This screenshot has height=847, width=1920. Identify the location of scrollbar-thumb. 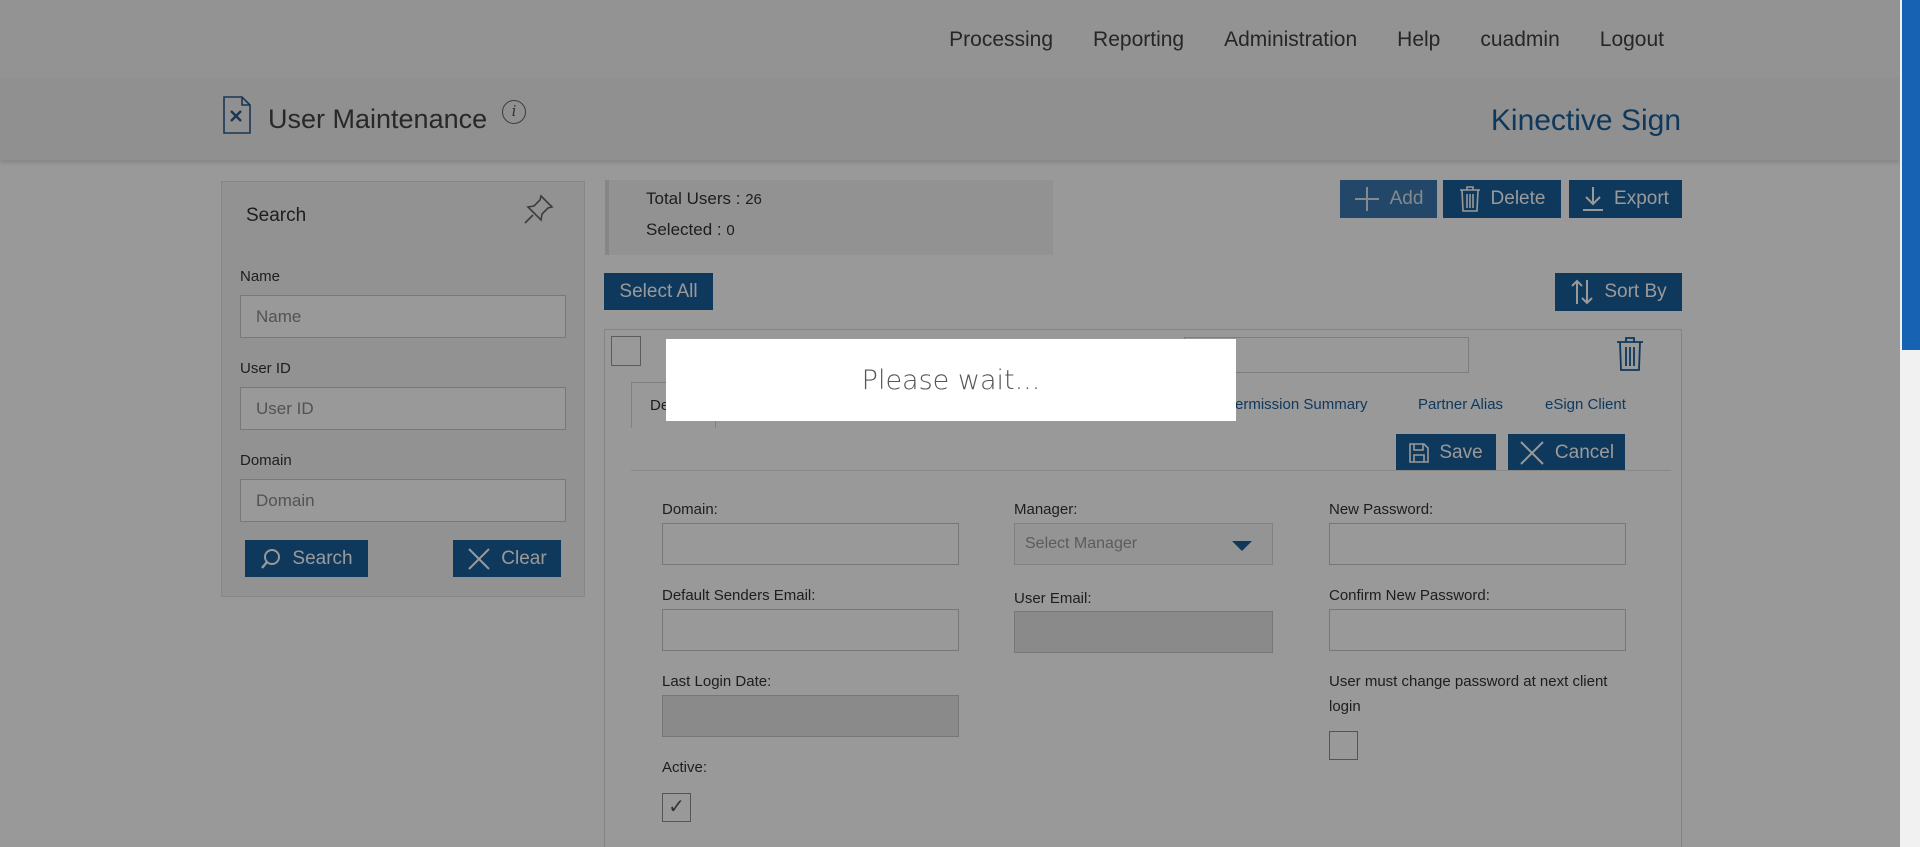
(1911, 175).